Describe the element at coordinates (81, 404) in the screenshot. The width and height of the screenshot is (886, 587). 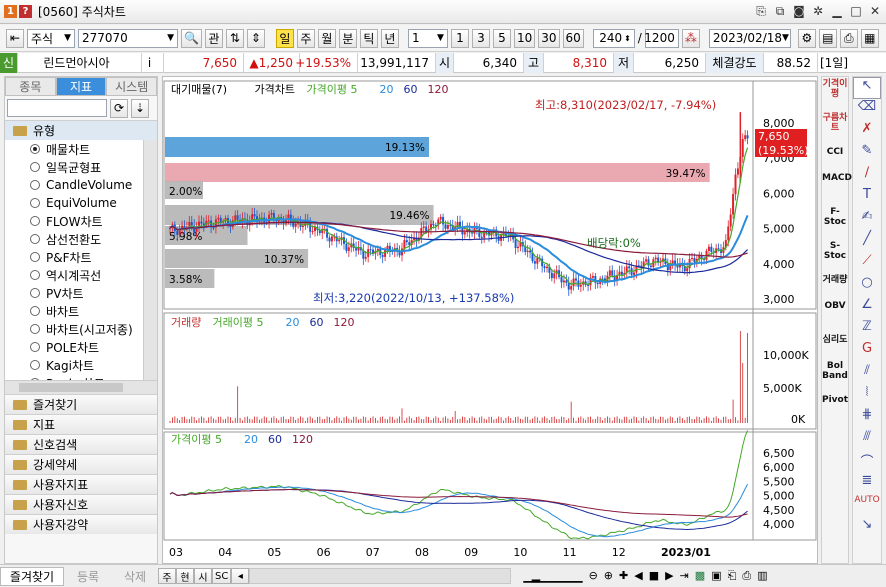
I see `folder-item: 즐겨찾기` at that location.